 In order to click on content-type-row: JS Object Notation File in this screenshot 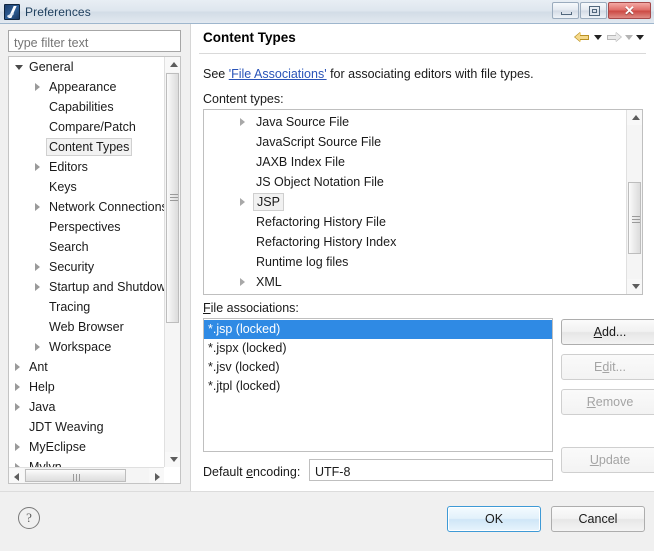, I will do `click(414, 182)`.